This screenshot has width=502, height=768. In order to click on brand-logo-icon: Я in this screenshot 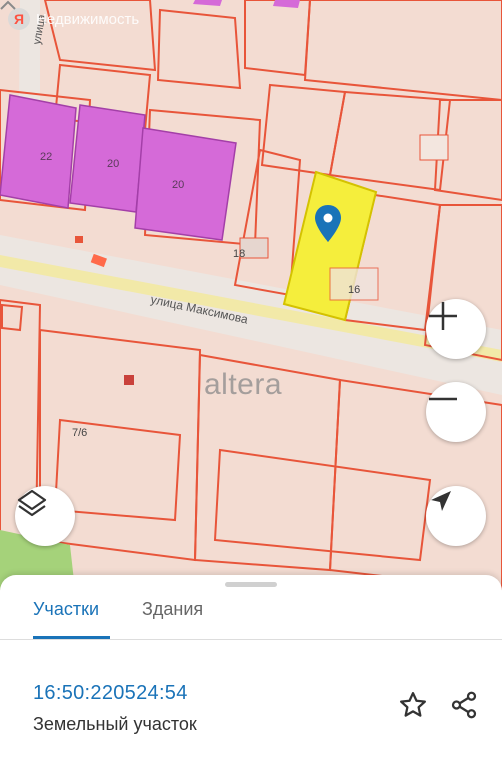, I will do `click(19, 19)`.